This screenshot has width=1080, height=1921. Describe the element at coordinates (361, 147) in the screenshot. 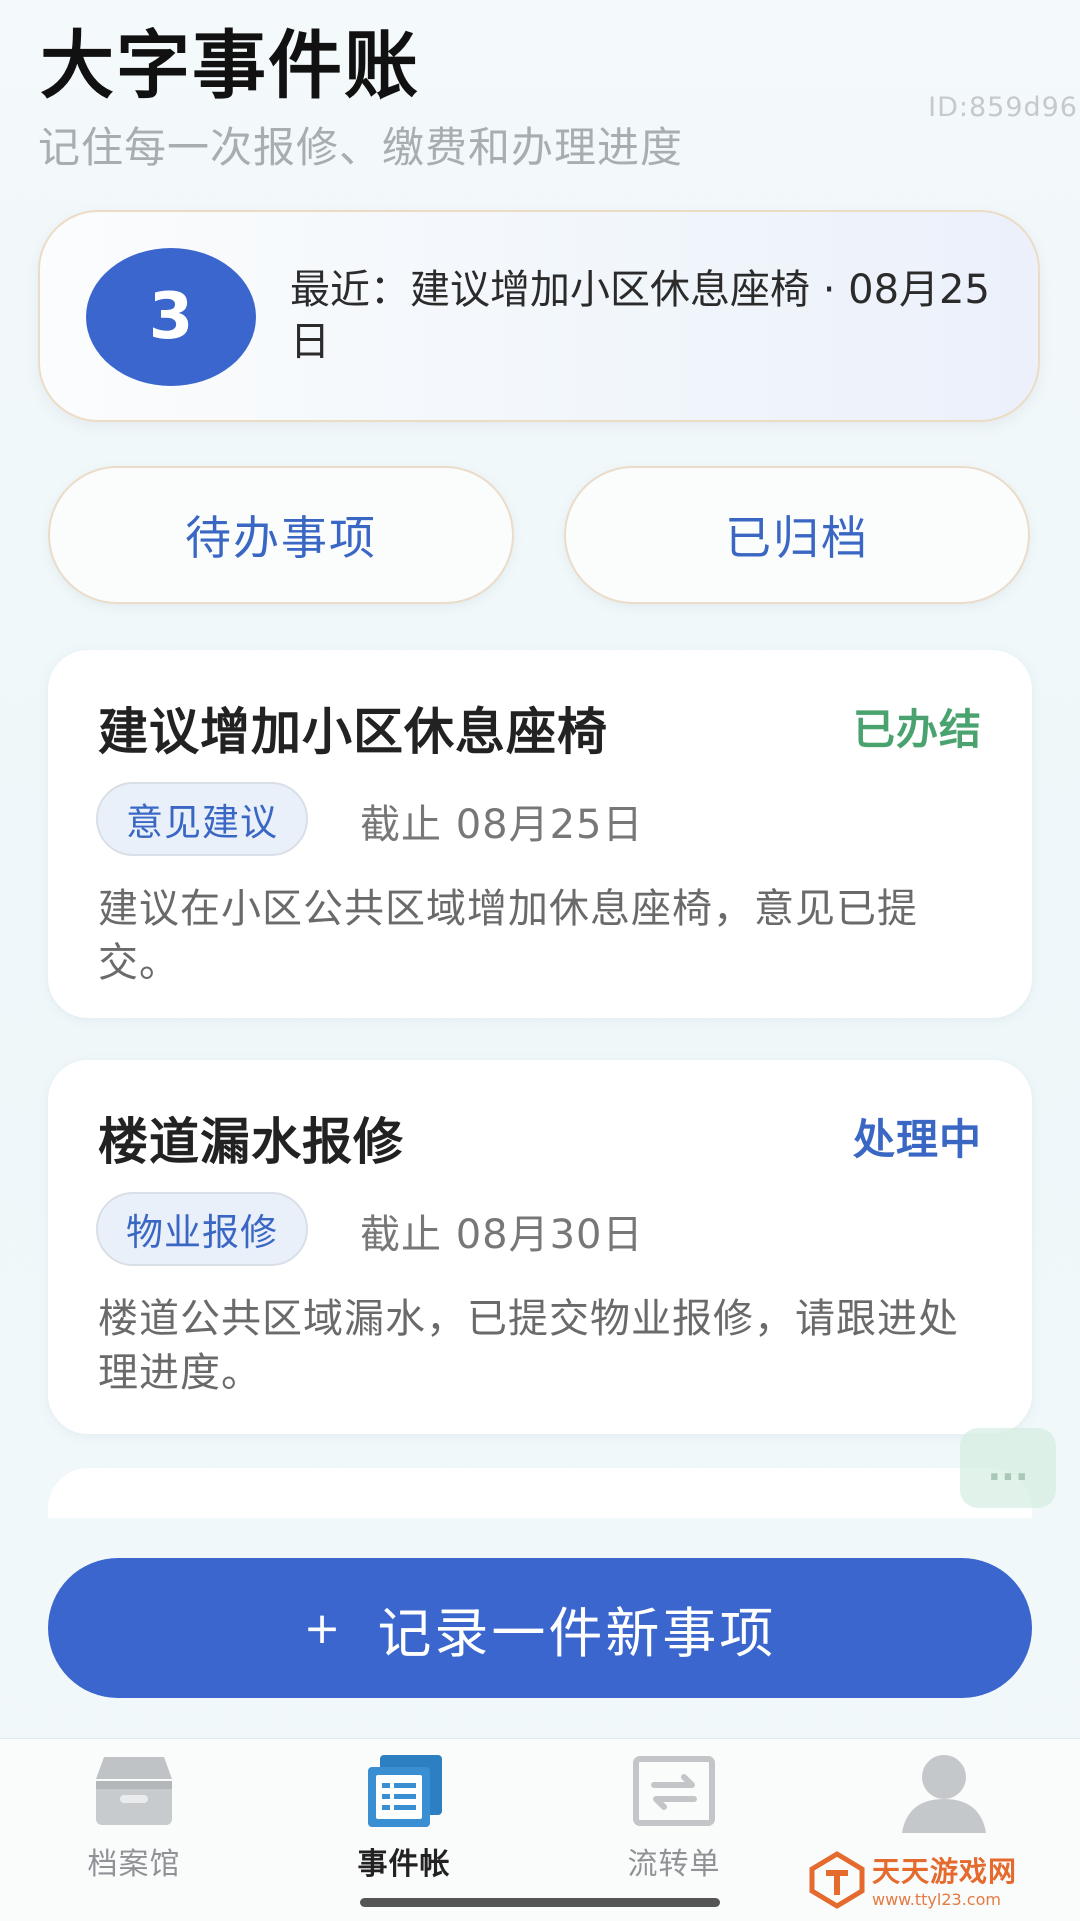

I see `page-subtitle: 记住每一次报修、缴费和办理进度` at that location.